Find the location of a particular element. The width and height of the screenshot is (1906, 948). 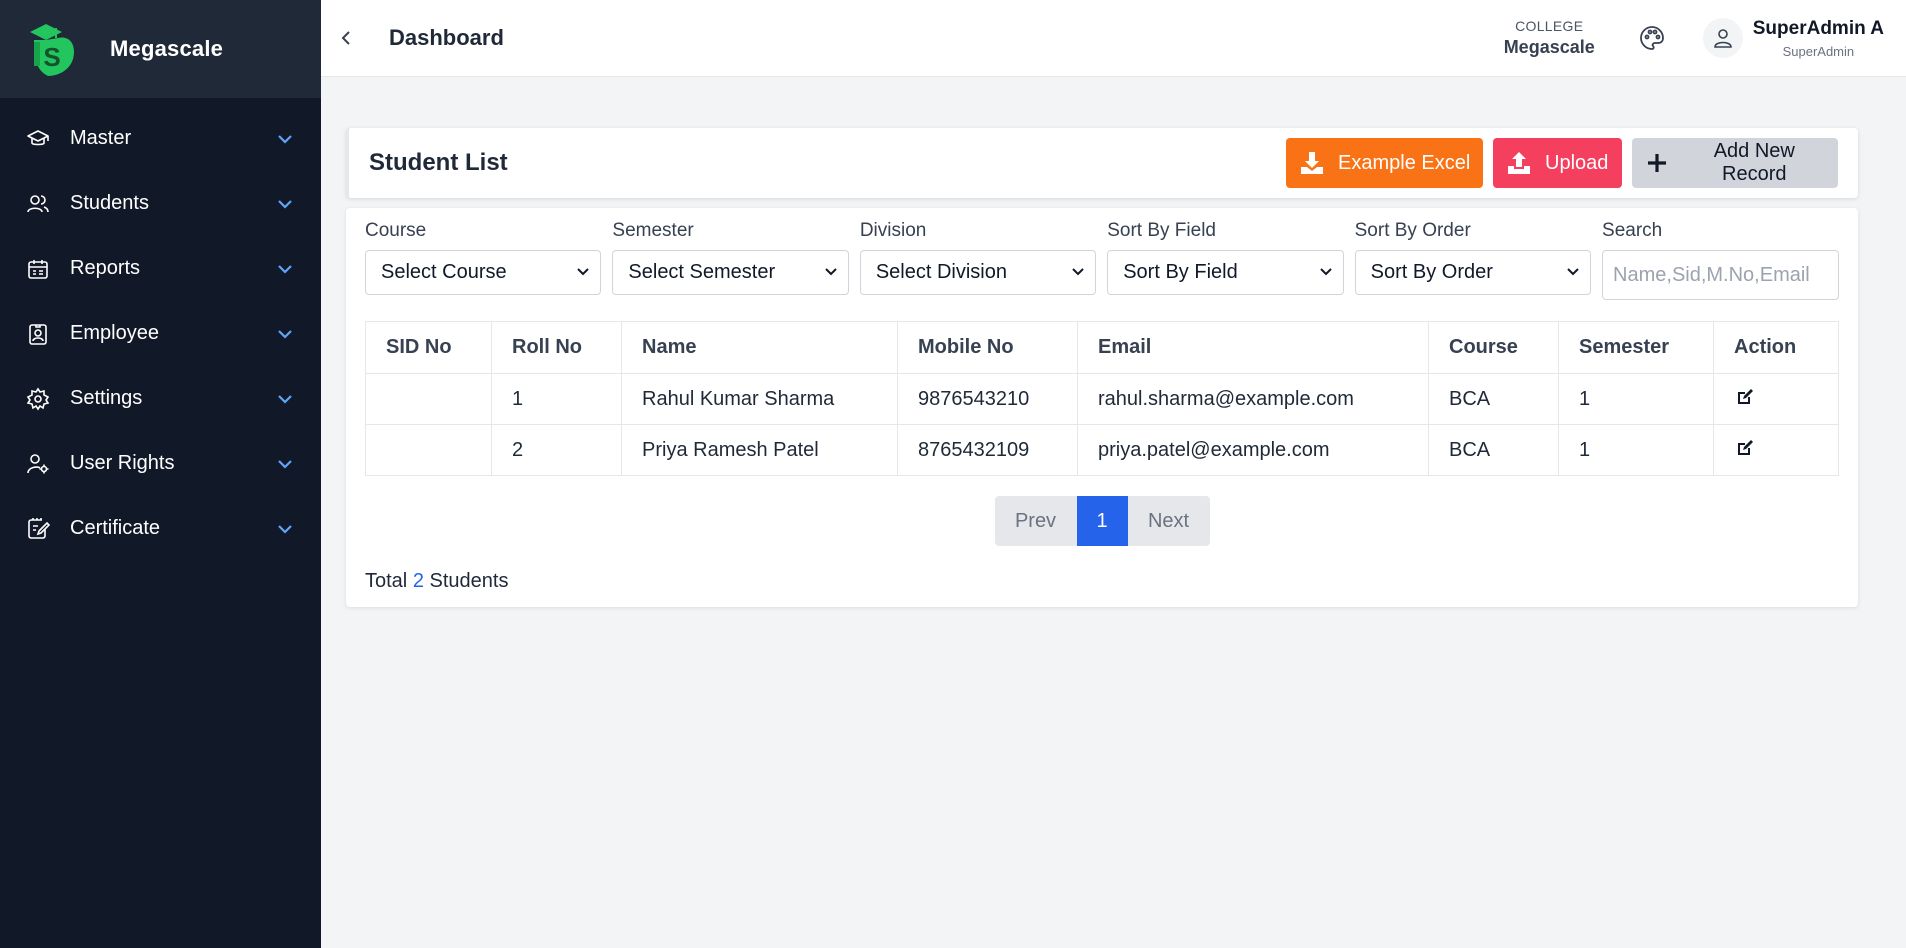

filter-label: Sort By Field is located at coordinates (1161, 230).